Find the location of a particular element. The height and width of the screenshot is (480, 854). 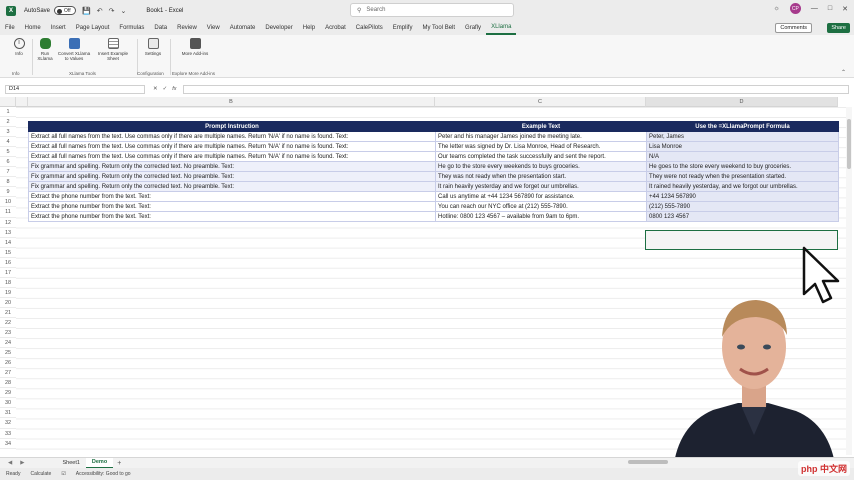

customize-qa-icon: ⌄ is located at coordinates (124, 11).